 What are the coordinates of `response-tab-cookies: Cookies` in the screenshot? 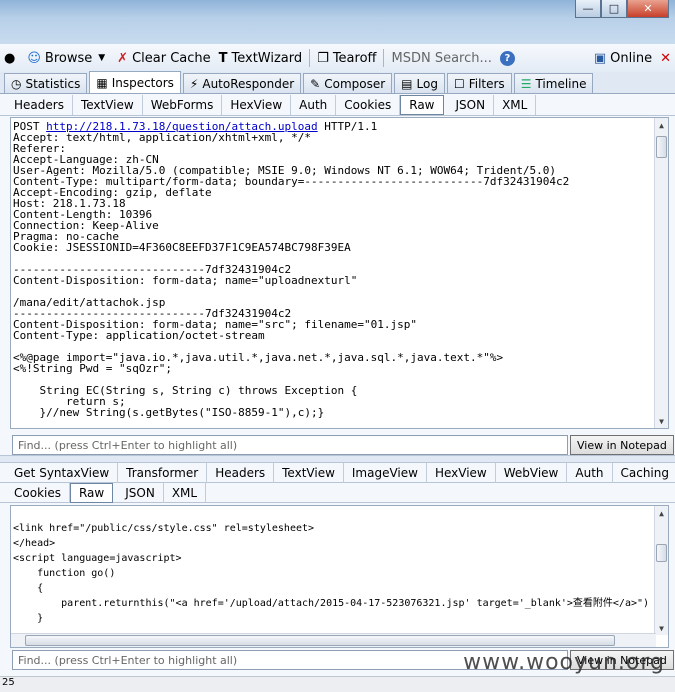 It's located at (38, 492).